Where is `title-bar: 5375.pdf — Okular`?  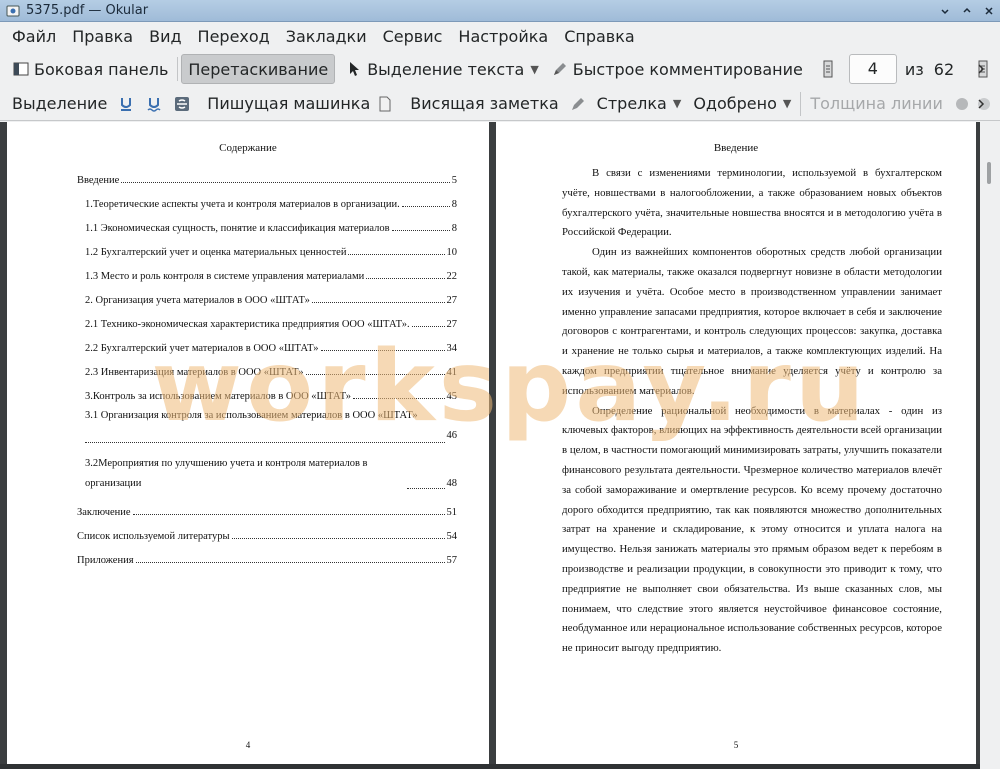
title-bar: 5375.pdf — Okular is located at coordinates (500, 11).